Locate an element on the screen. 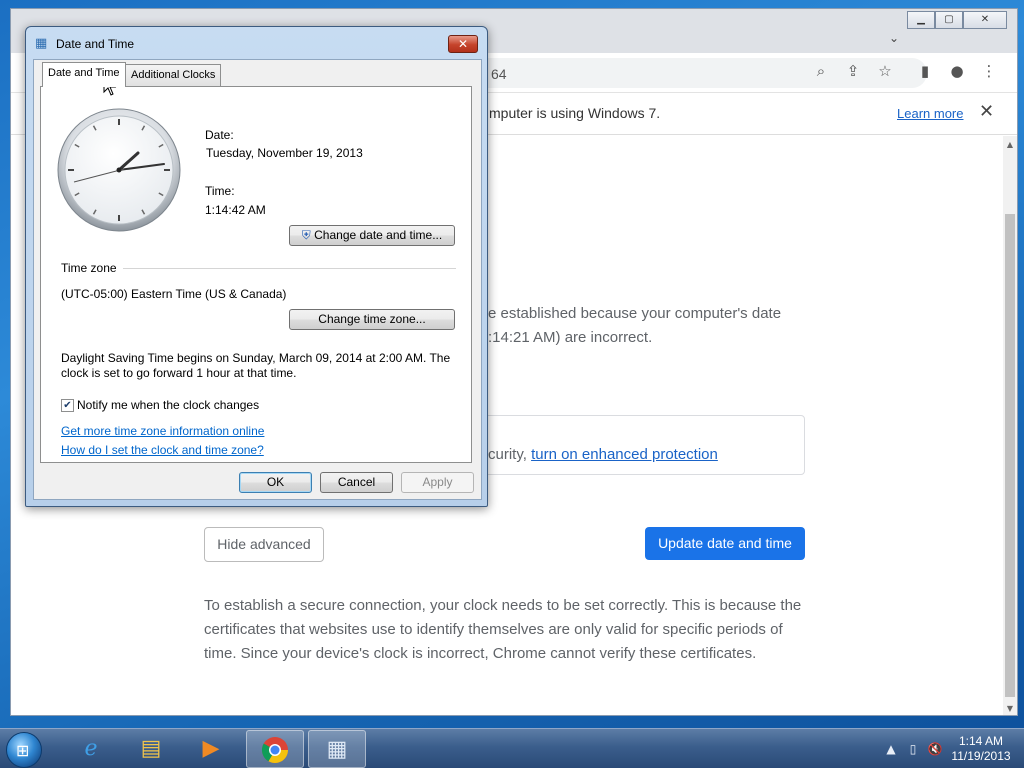 Image resolution: width=1024 pixels, height=768 pixels. scroll-thumb is located at coordinates (1010, 455).